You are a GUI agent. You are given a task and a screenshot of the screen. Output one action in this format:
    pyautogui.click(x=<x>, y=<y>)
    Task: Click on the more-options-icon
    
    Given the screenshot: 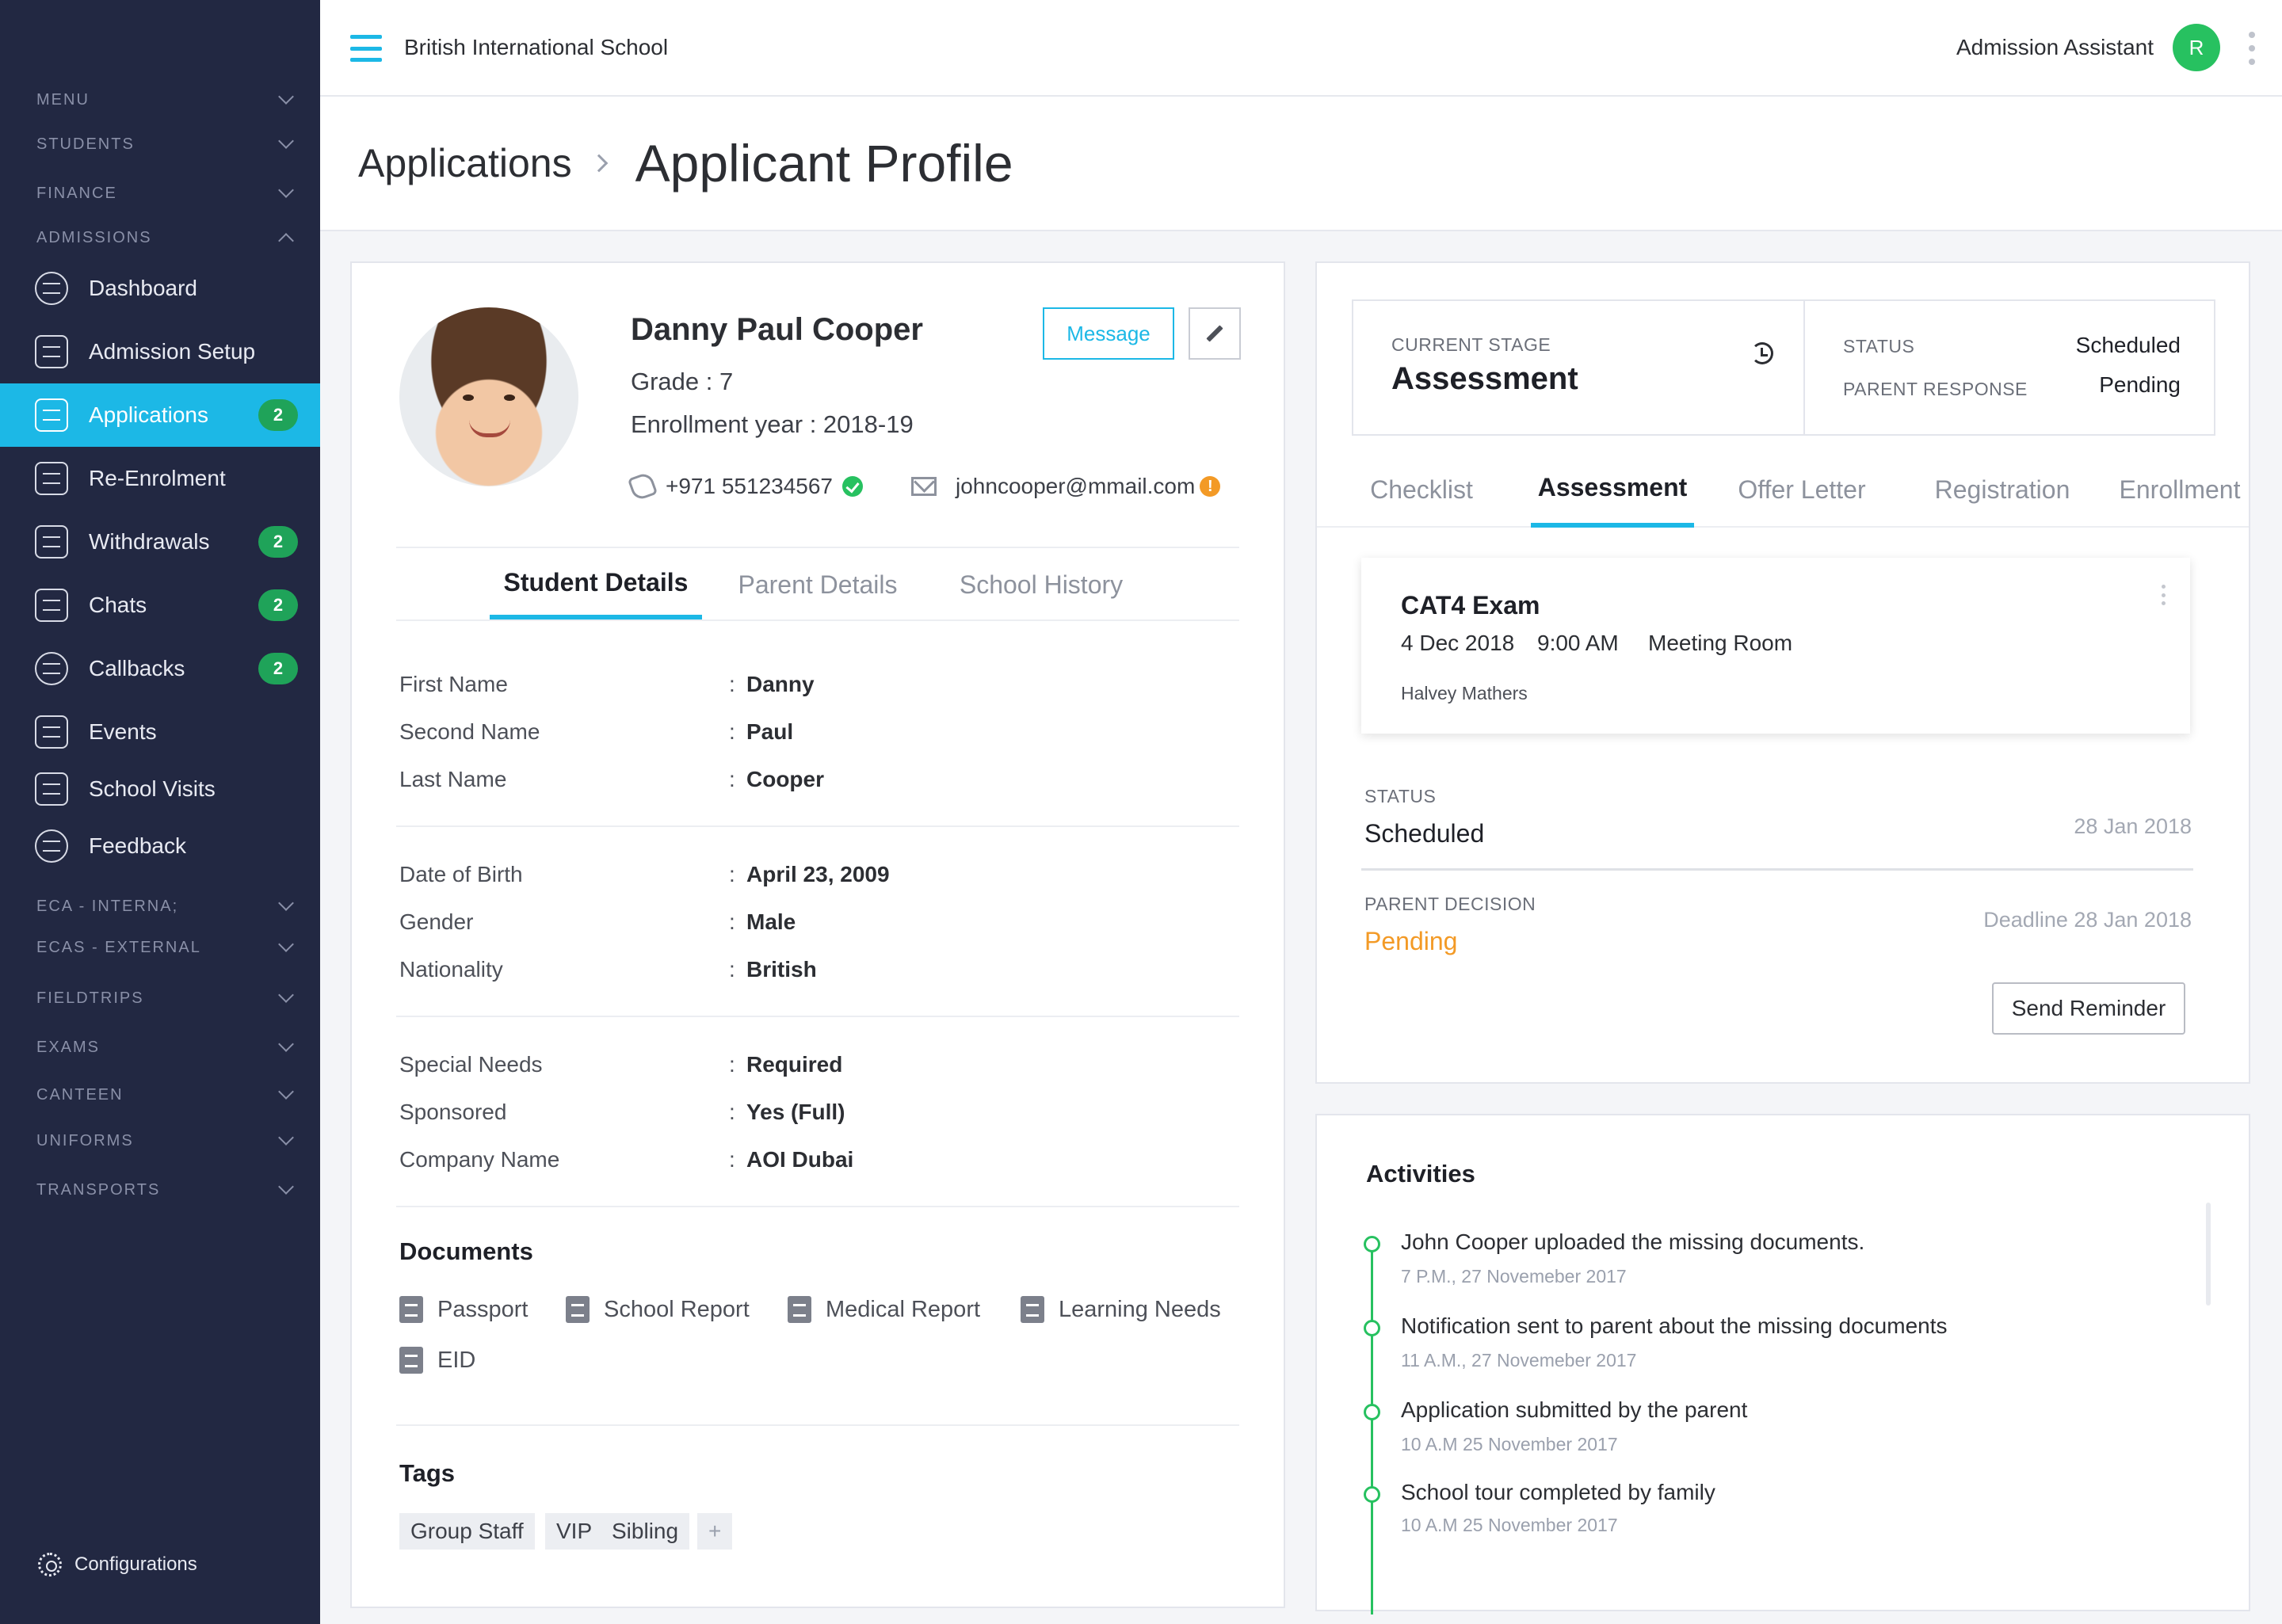 What is the action you would take?
    pyautogui.click(x=2252, y=49)
    